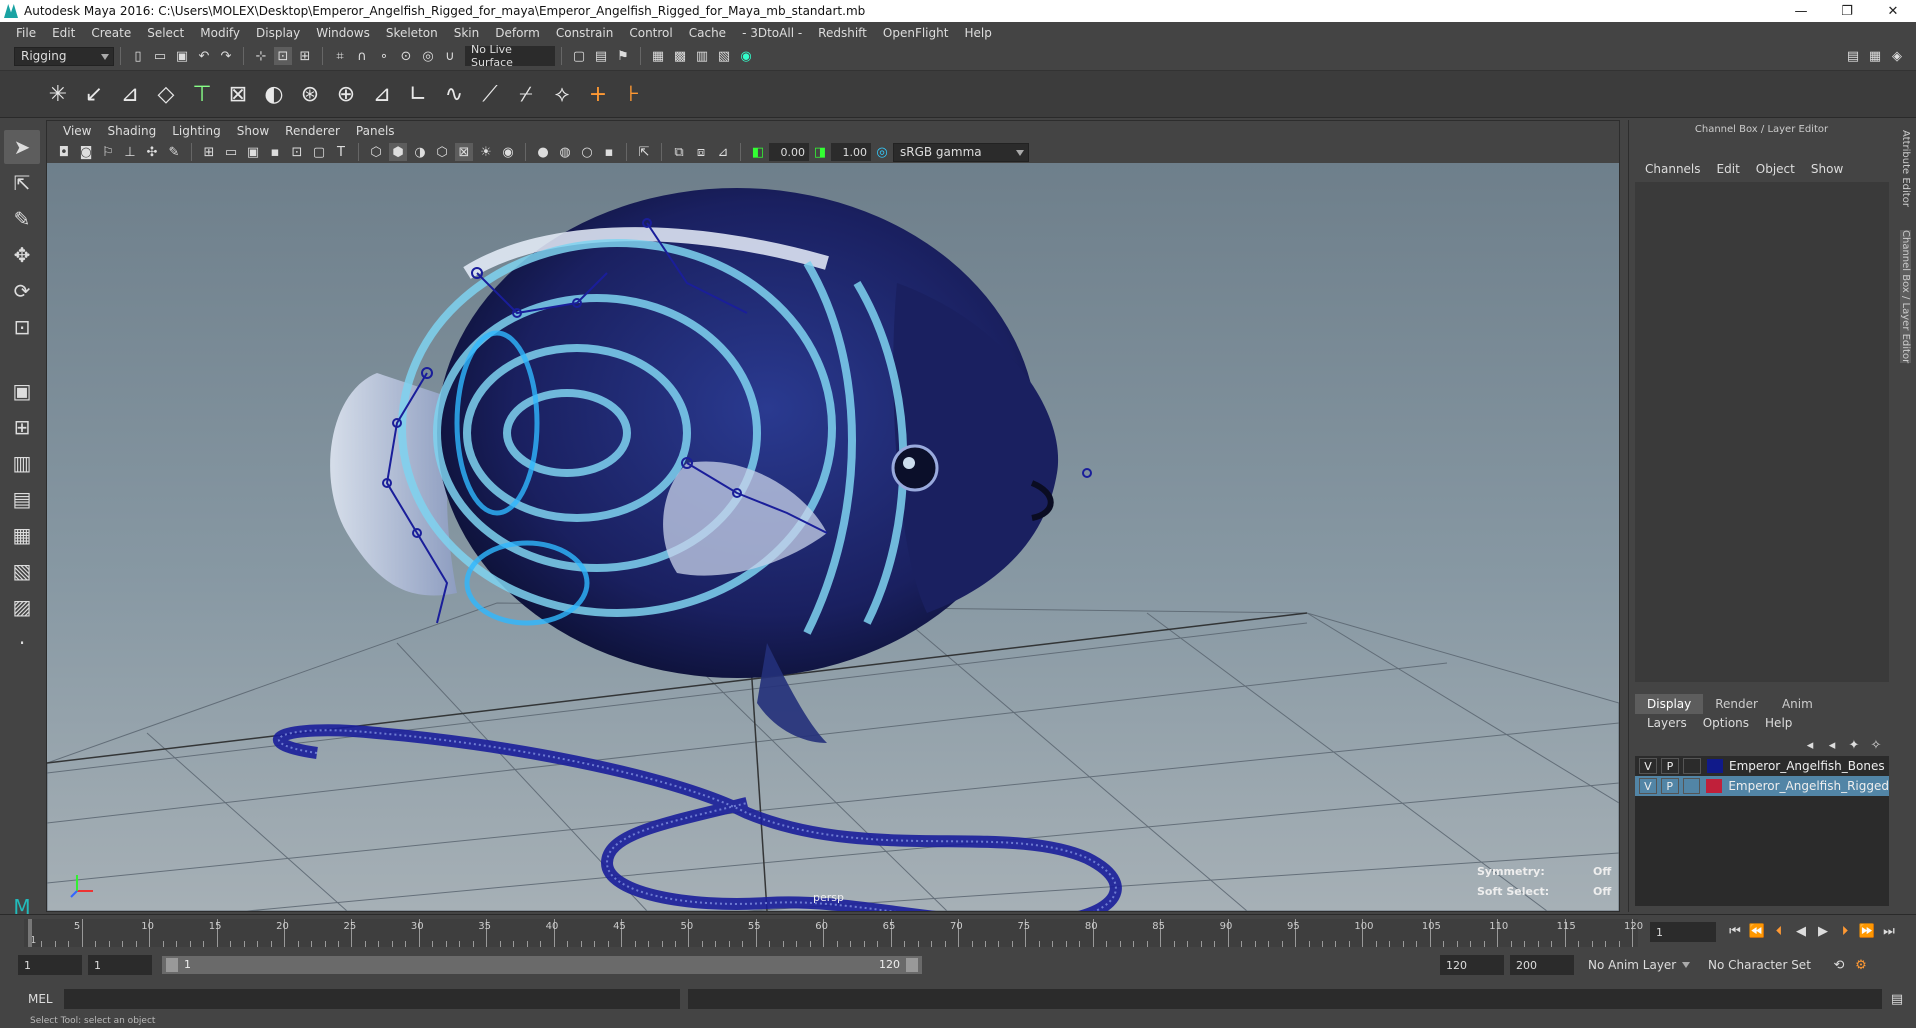 The width and height of the screenshot is (1916, 1028). I want to click on select-hierarchy-icon: ⊹, so click(261, 56).